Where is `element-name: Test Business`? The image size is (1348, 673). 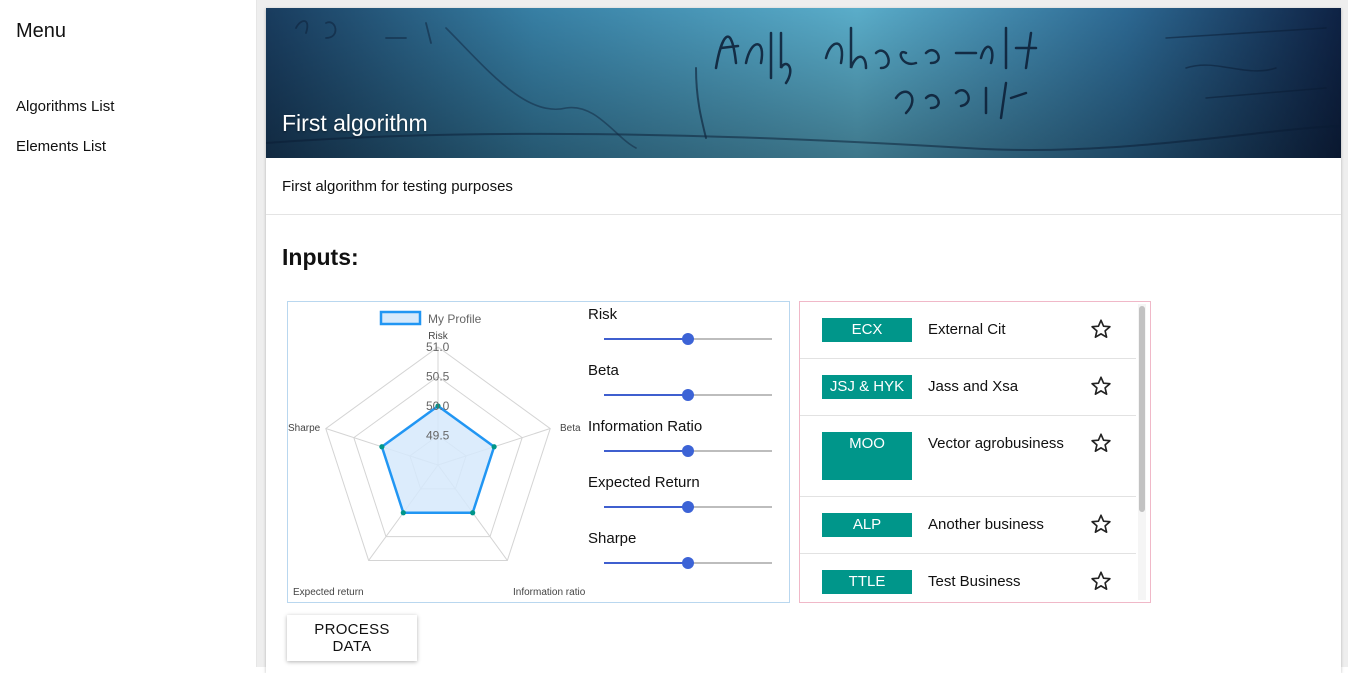
element-name: Test Business is located at coordinates (974, 581).